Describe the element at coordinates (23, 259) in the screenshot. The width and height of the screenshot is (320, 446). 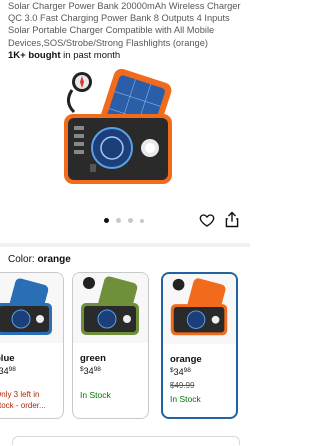
I see `color-label-prefix: Color:` at that location.